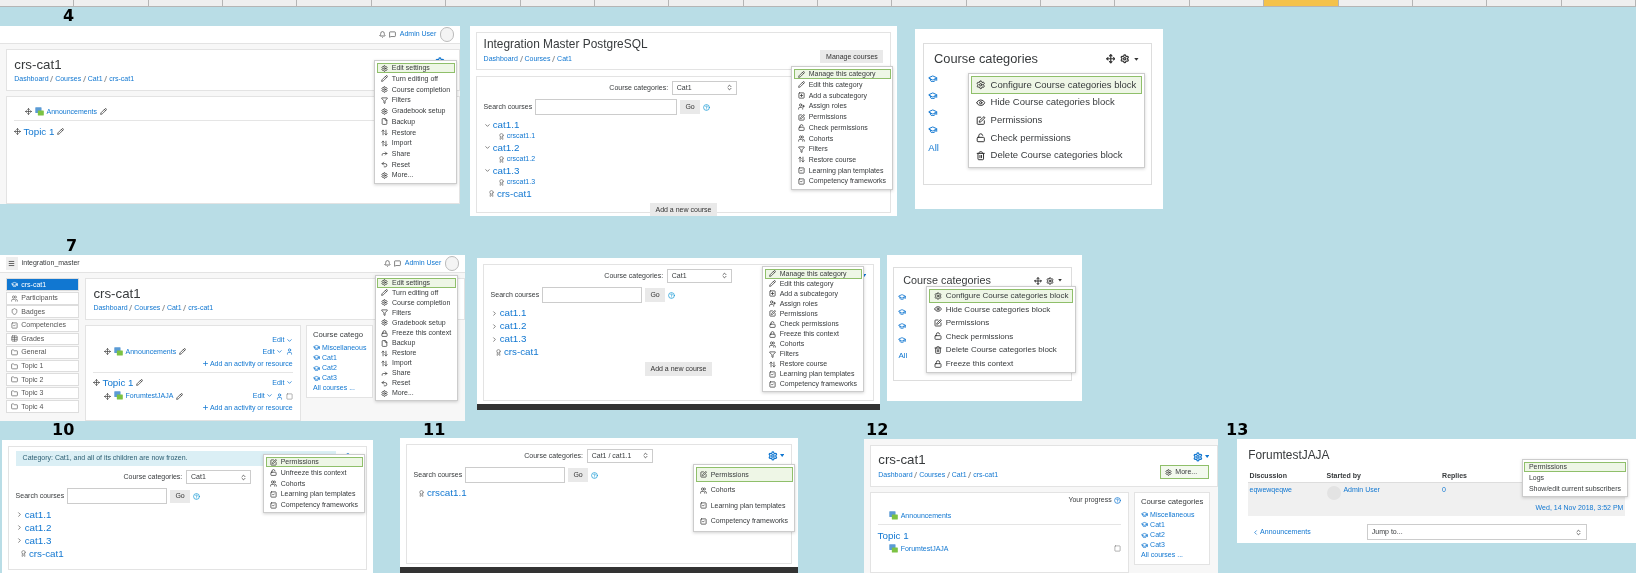 This screenshot has height=573, width=1636. Describe the element at coordinates (1255, 532) in the screenshot. I see `chevron-left-icon` at that location.